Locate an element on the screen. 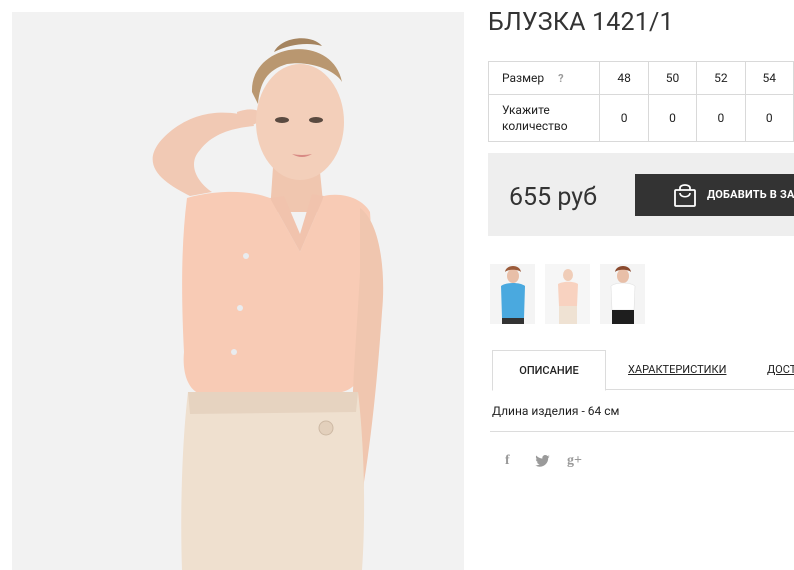 Image resolution: width=794 pixels, height=570 pixels. size-help-icon: ? is located at coordinates (560, 78).